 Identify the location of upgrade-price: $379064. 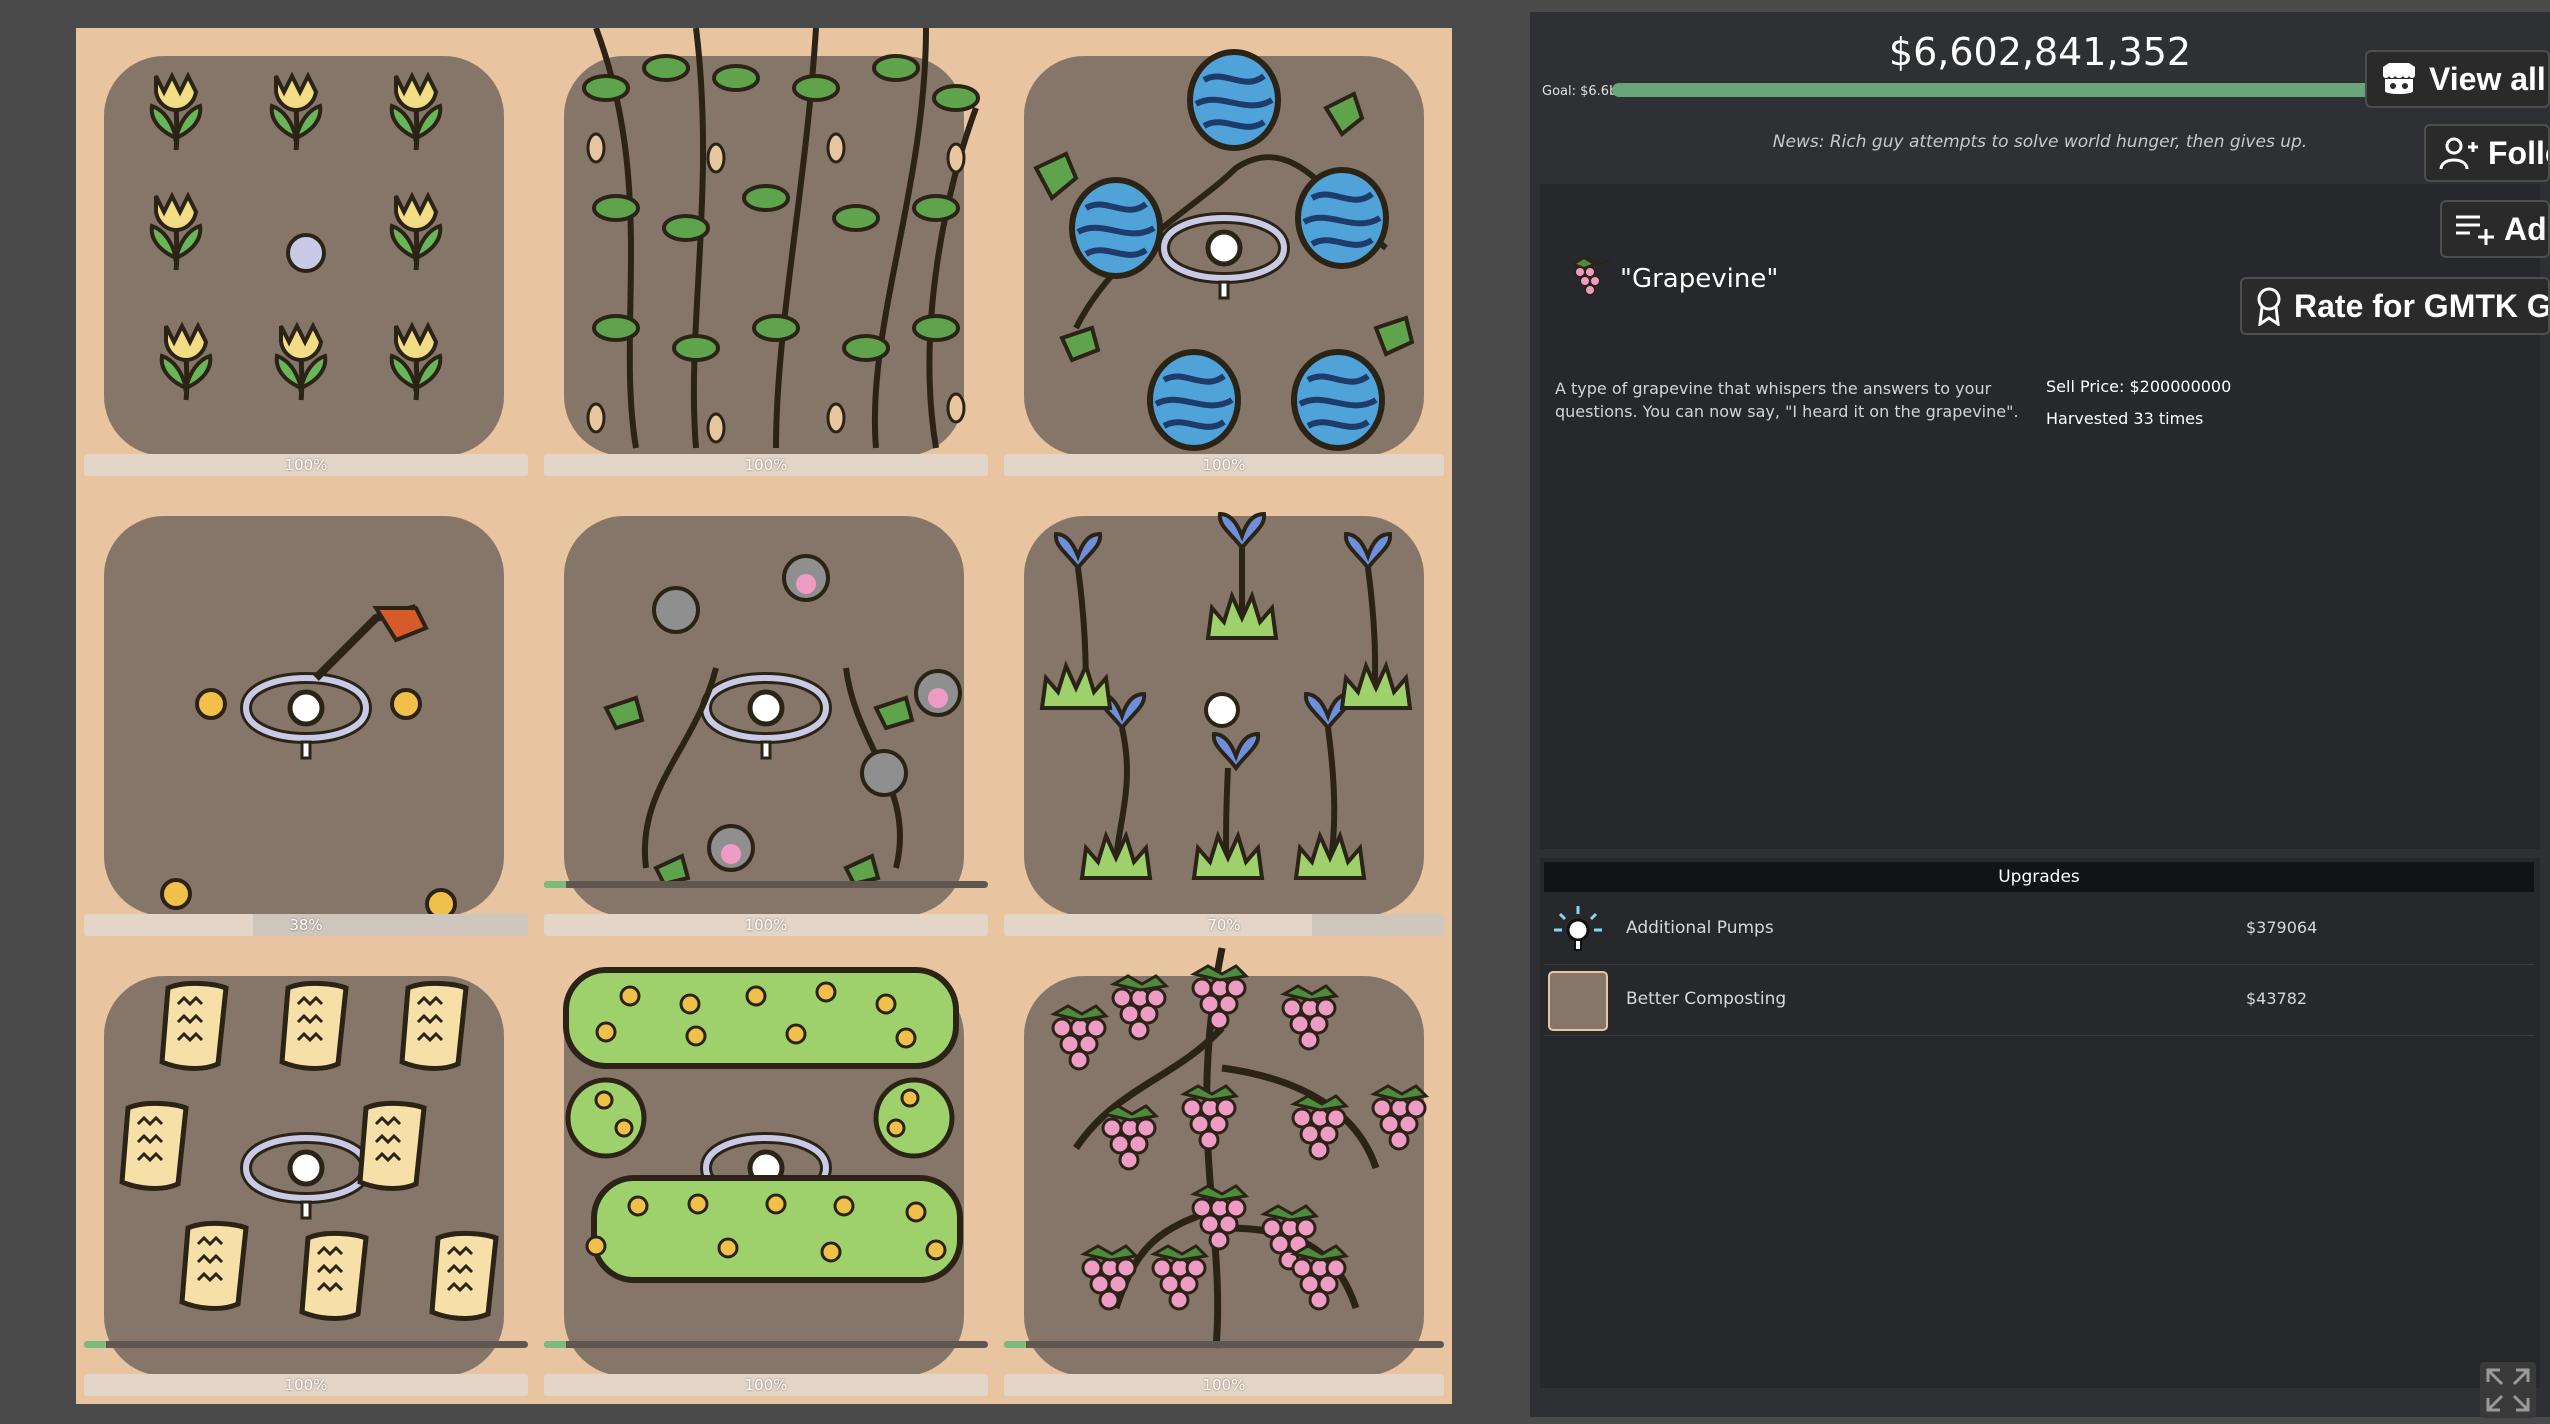
(2282, 927).